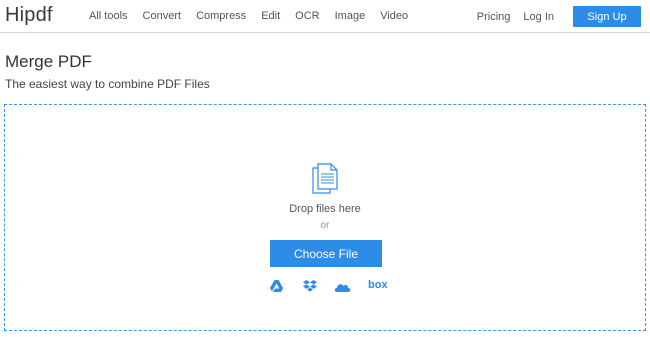  Describe the element at coordinates (29, 15) in the screenshot. I see `hipdf-logo: Hipdf` at that location.